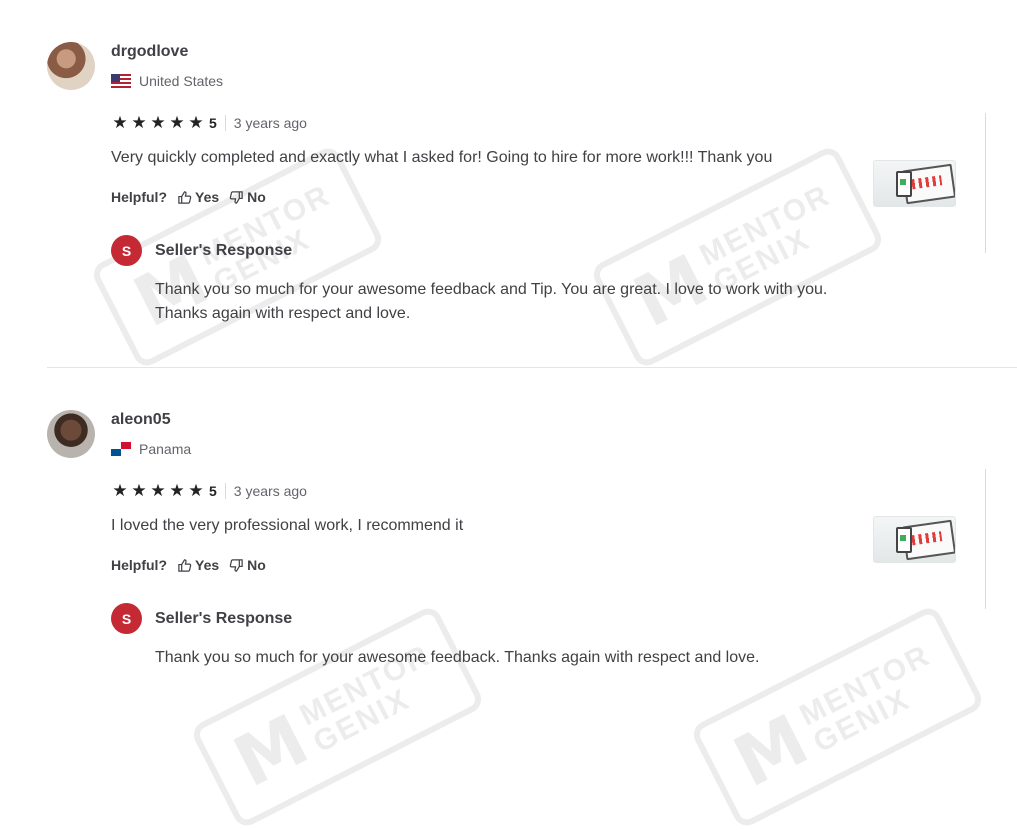 The width and height of the screenshot is (1017, 830). I want to click on review-separator, so click(532, 367).